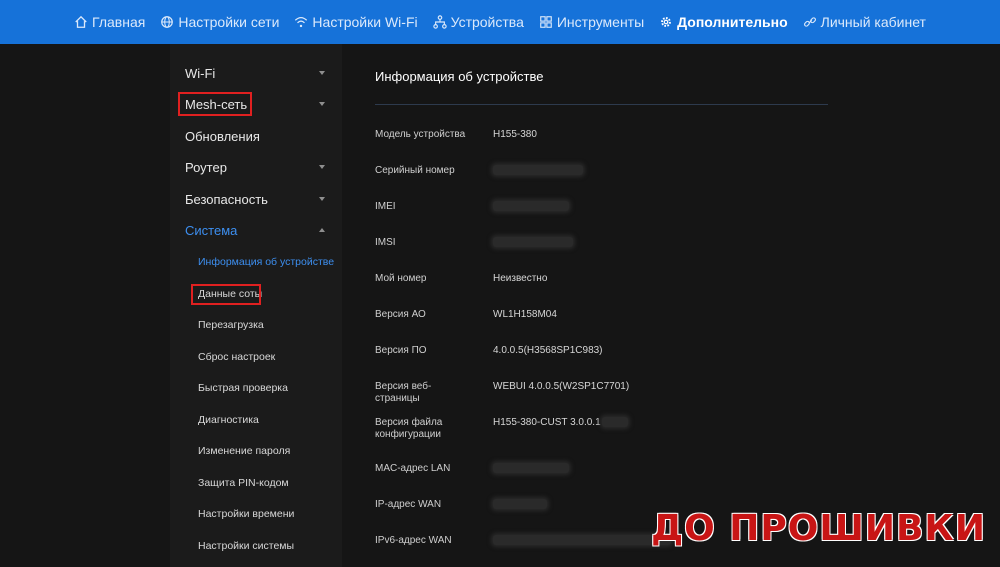 This screenshot has width=1000, height=567. I want to click on nav-network-settings-label: Настройки сети, so click(229, 22).